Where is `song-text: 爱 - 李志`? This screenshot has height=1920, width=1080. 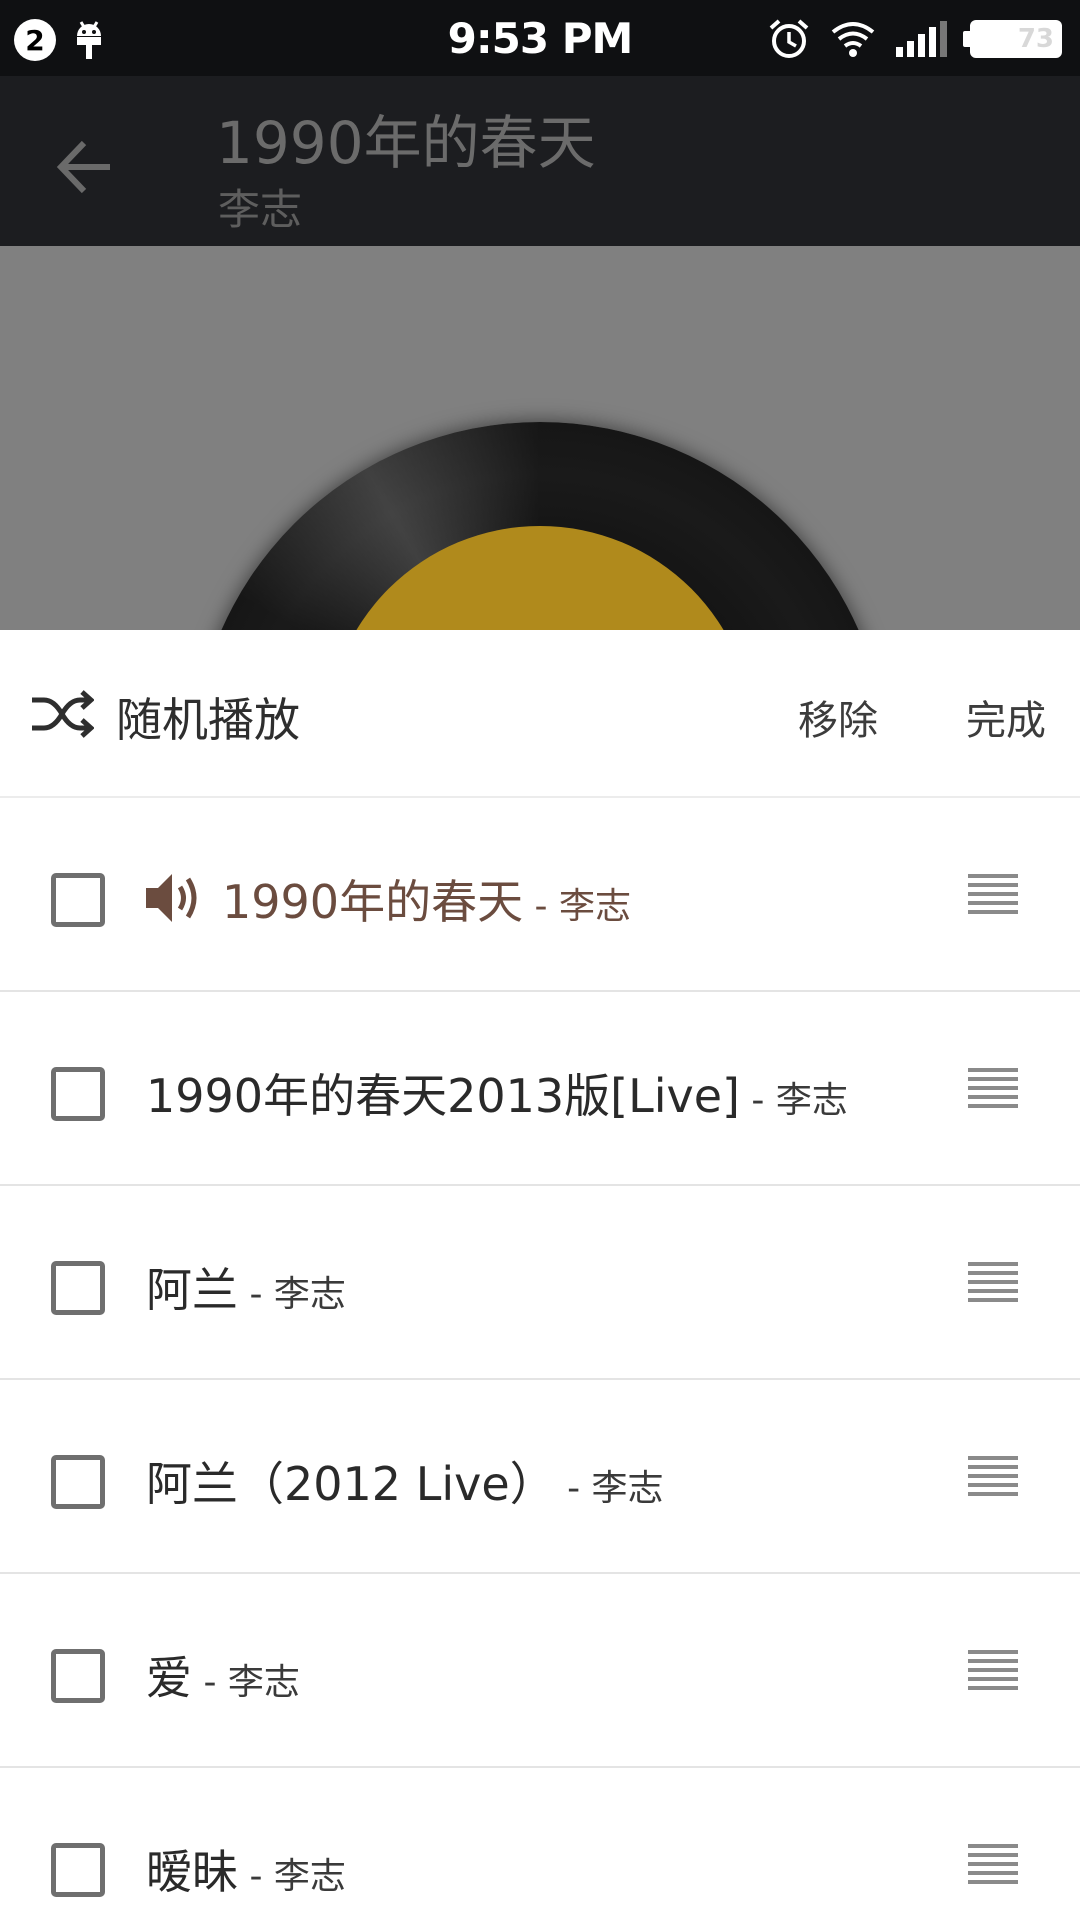
song-text: 爱 - 李志 is located at coordinates (223, 1675).